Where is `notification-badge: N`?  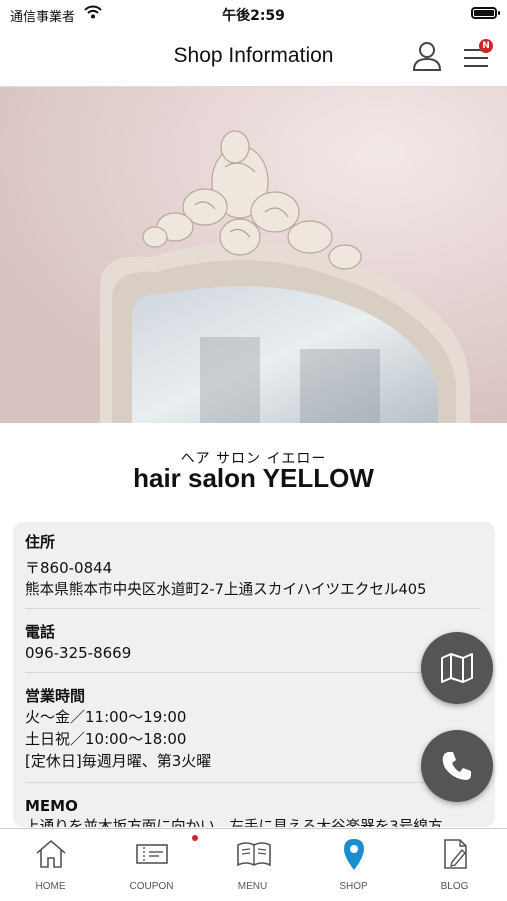 notification-badge: N is located at coordinates (486, 46).